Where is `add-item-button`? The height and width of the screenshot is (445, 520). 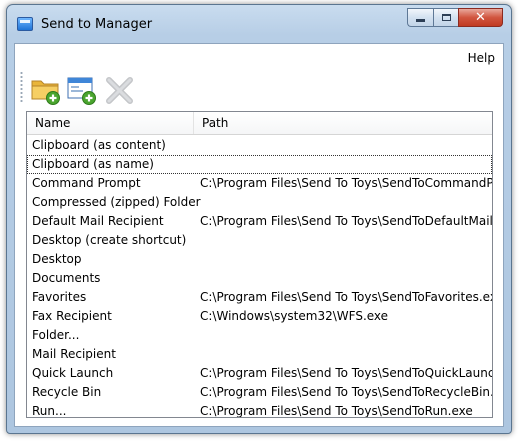
add-item-button is located at coordinates (82, 89).